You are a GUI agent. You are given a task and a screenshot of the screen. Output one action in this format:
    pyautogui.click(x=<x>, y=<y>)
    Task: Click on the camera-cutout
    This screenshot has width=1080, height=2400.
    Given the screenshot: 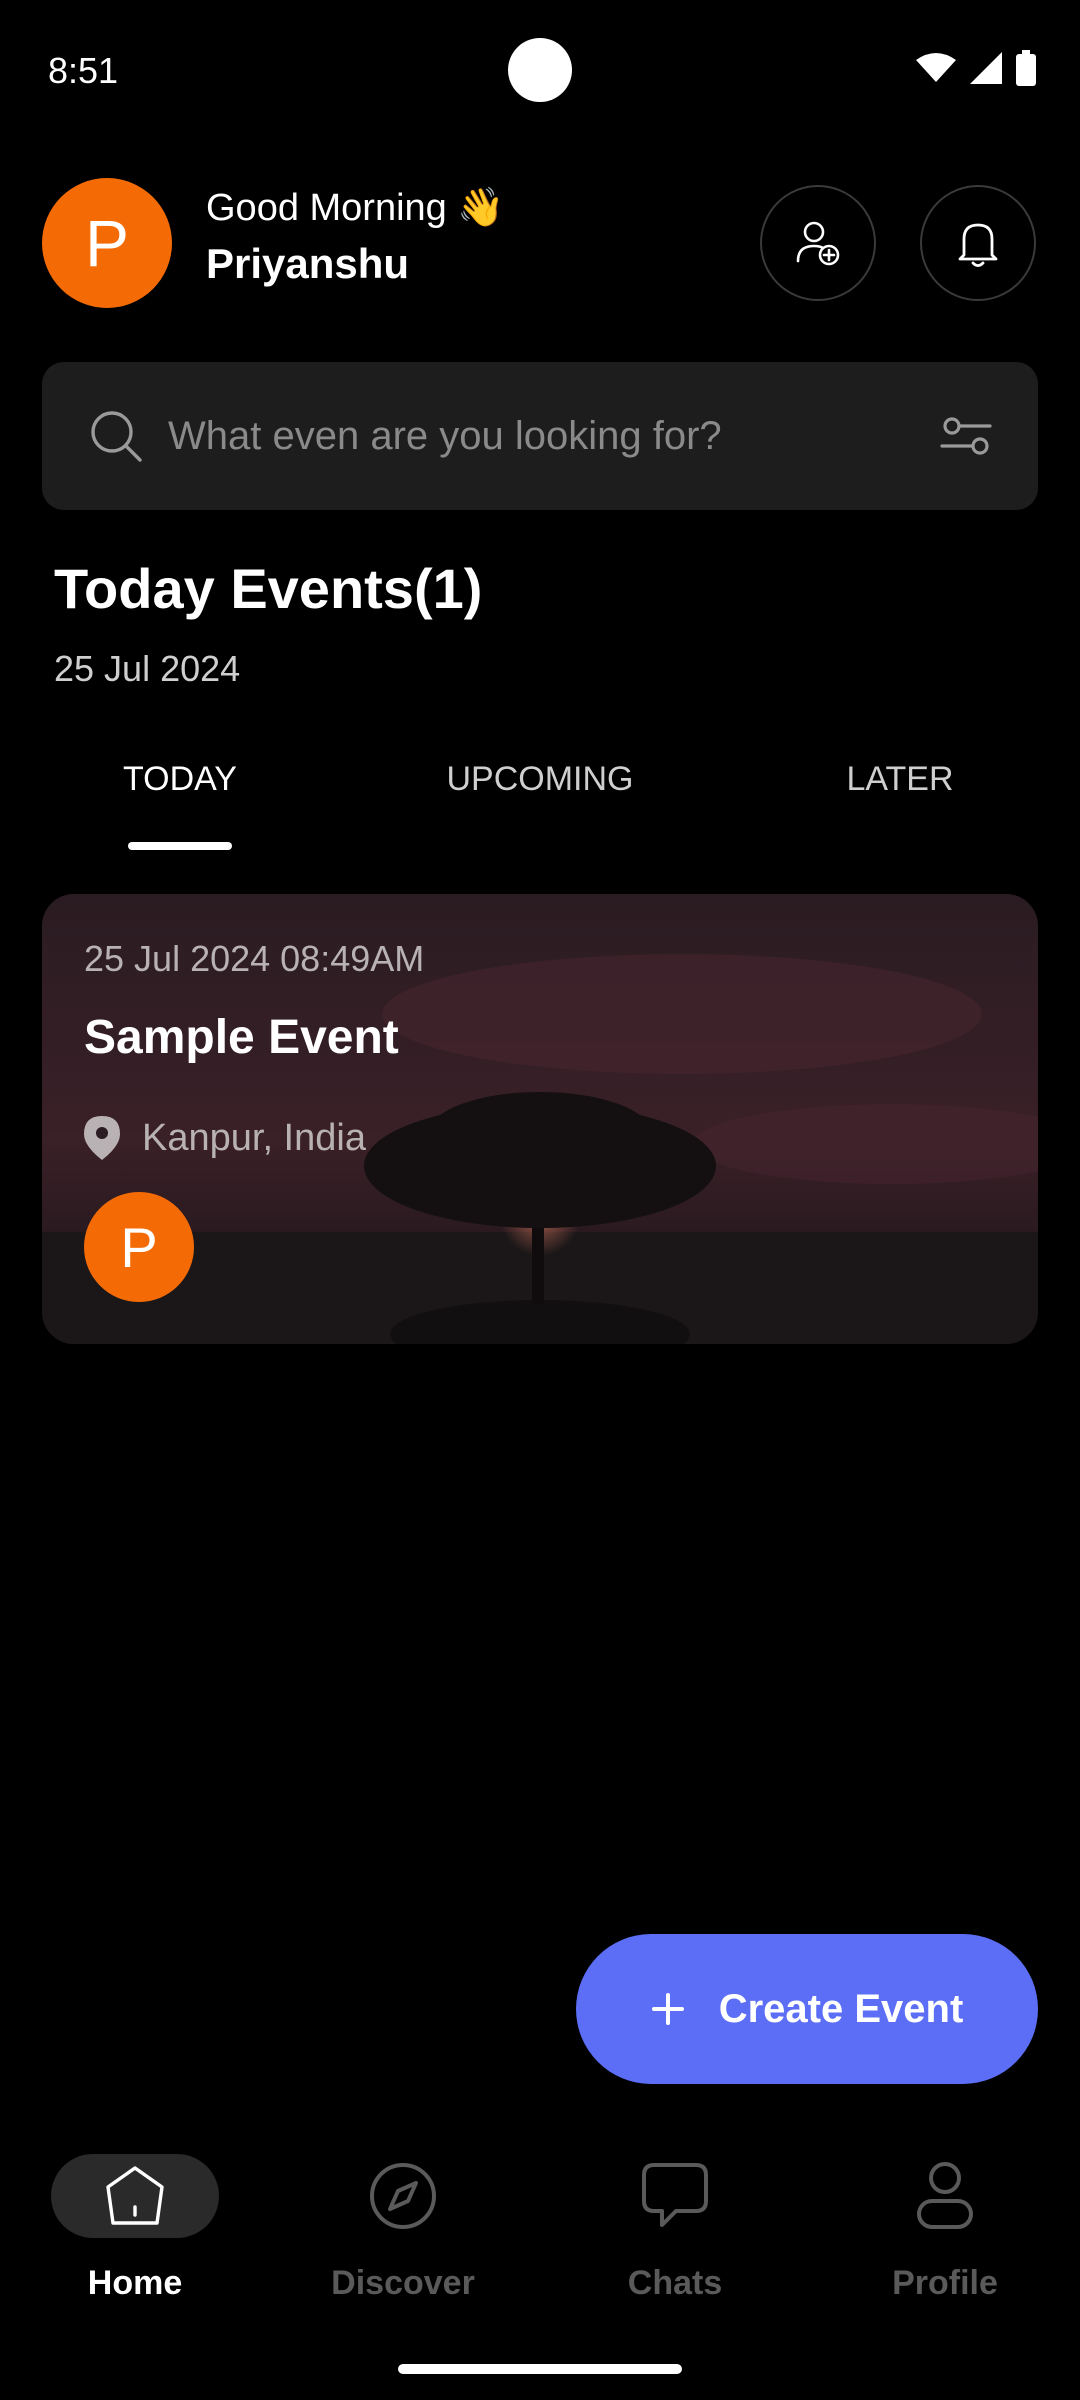 What is the action you would take?
    pyautogui.click(x=540, y=70)
    